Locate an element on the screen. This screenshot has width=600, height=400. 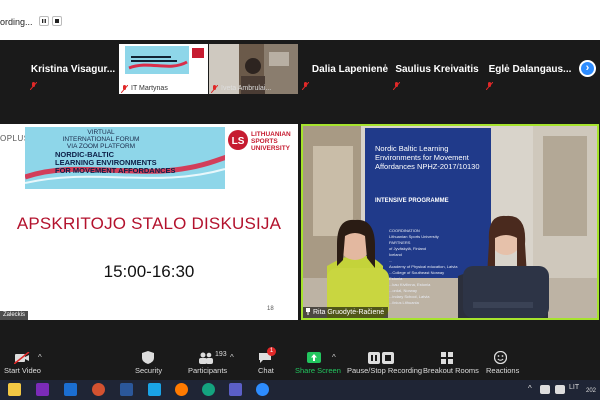
university-logo-icon: LS is located at coordinates (238, 140).